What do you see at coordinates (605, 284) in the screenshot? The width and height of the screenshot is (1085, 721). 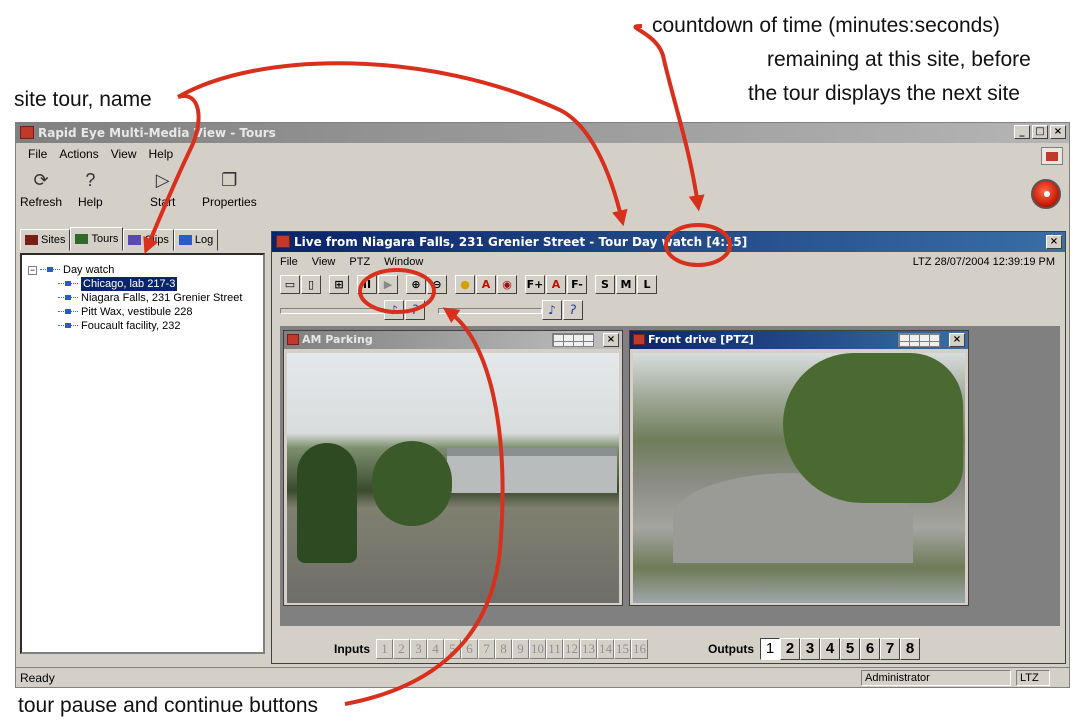 I see `size-small-button: S` at bounding box center [605, 284].